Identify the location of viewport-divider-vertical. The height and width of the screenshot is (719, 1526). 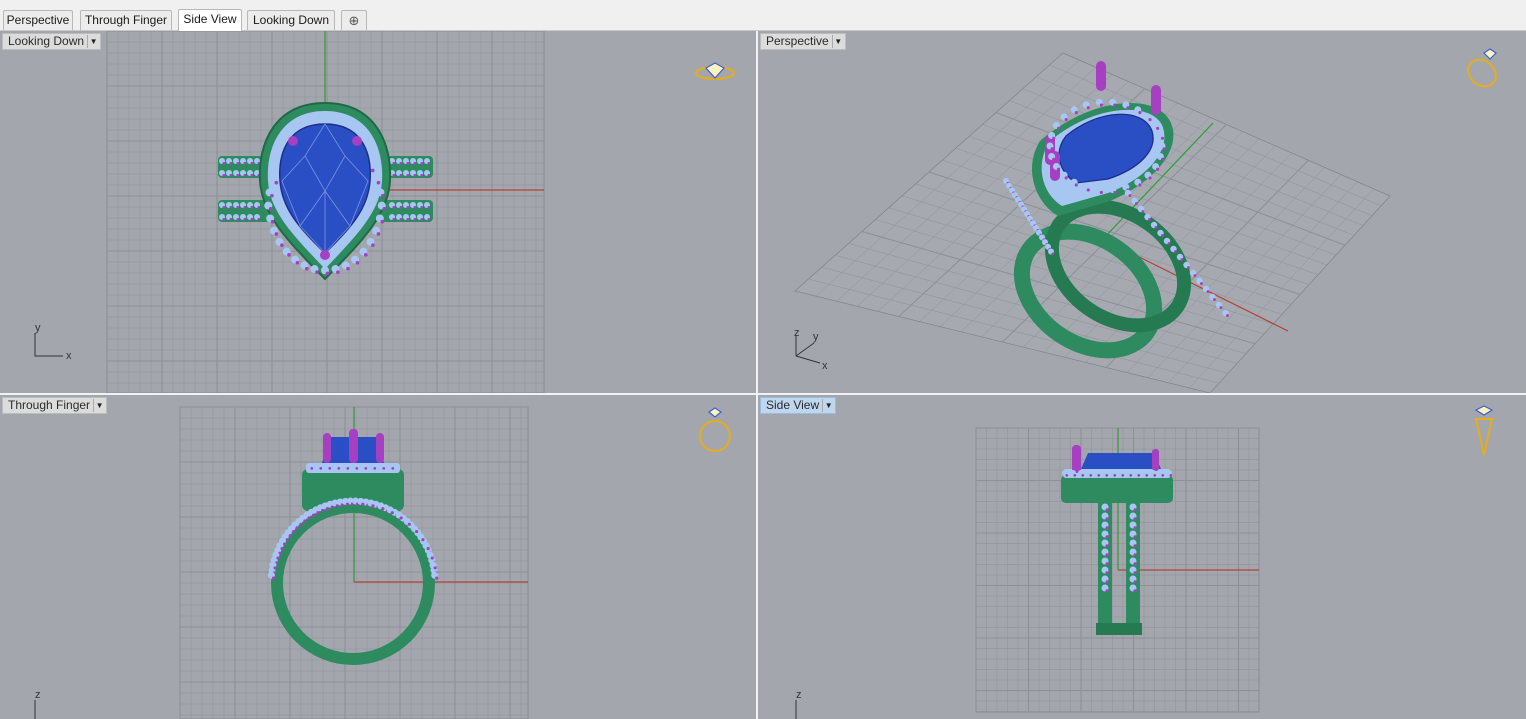
(757, 375).